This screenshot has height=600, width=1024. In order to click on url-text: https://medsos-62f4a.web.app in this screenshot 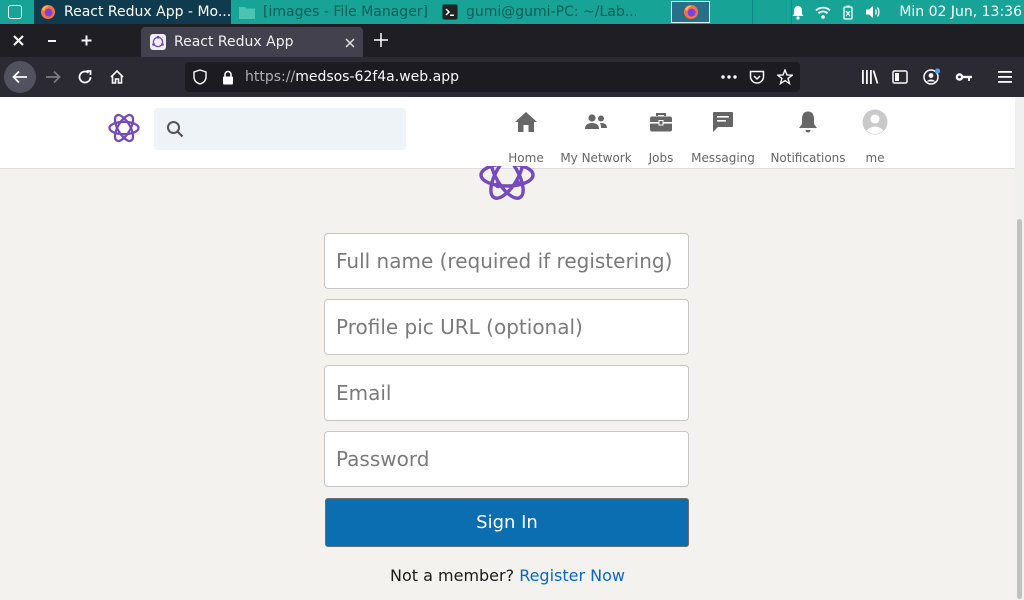, I will do `click(352, 77)`.